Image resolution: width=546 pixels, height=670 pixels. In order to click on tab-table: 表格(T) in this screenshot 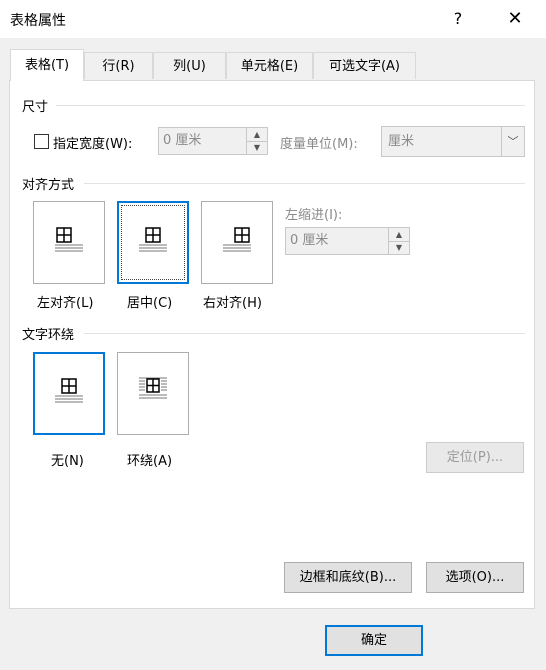, I will do `click(47, 65)`.